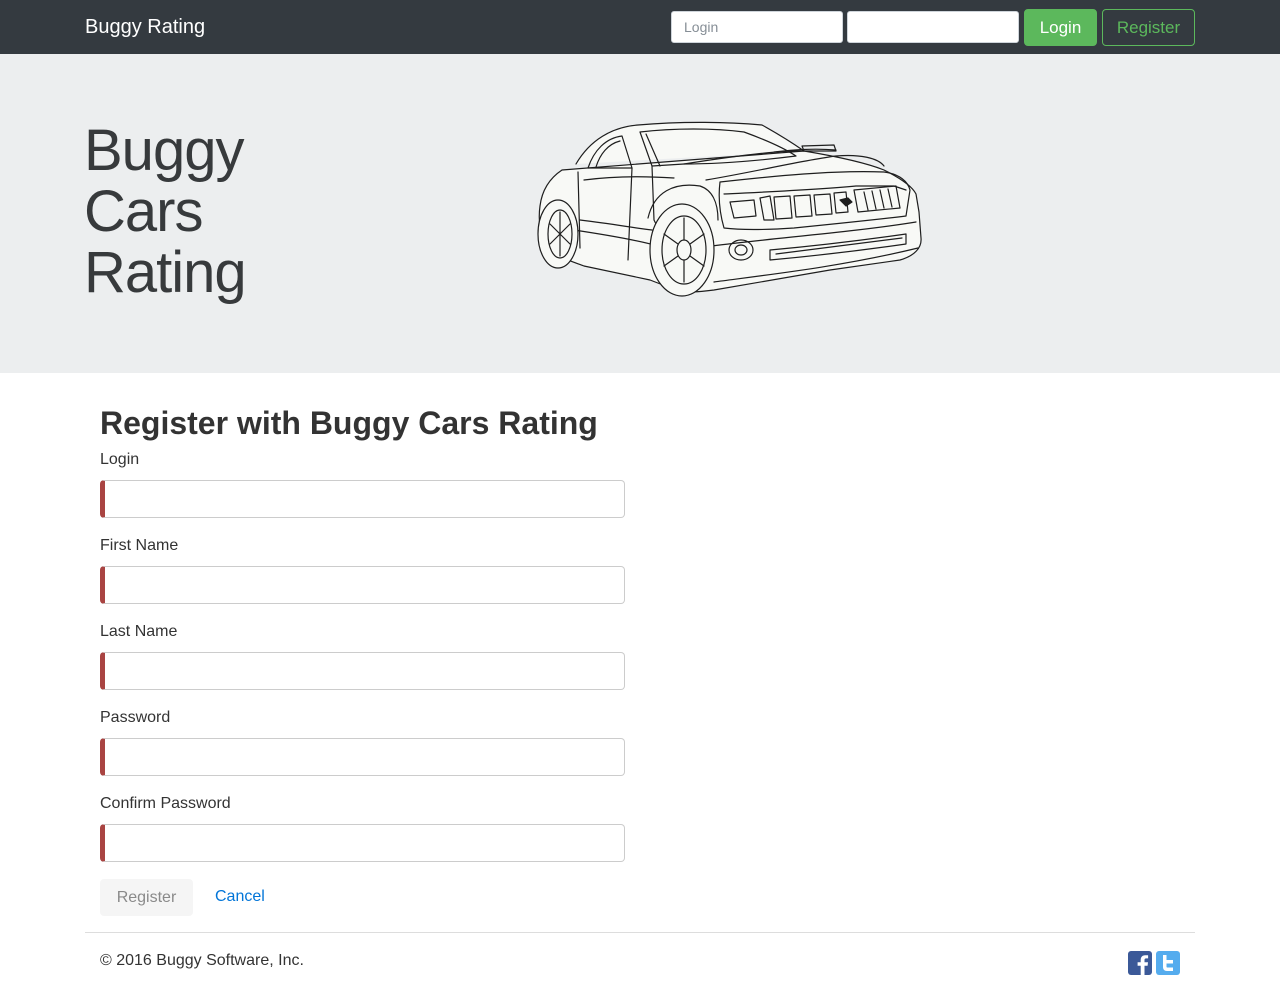  I want to click on hero-title-line: Rating, so click(165, 272).